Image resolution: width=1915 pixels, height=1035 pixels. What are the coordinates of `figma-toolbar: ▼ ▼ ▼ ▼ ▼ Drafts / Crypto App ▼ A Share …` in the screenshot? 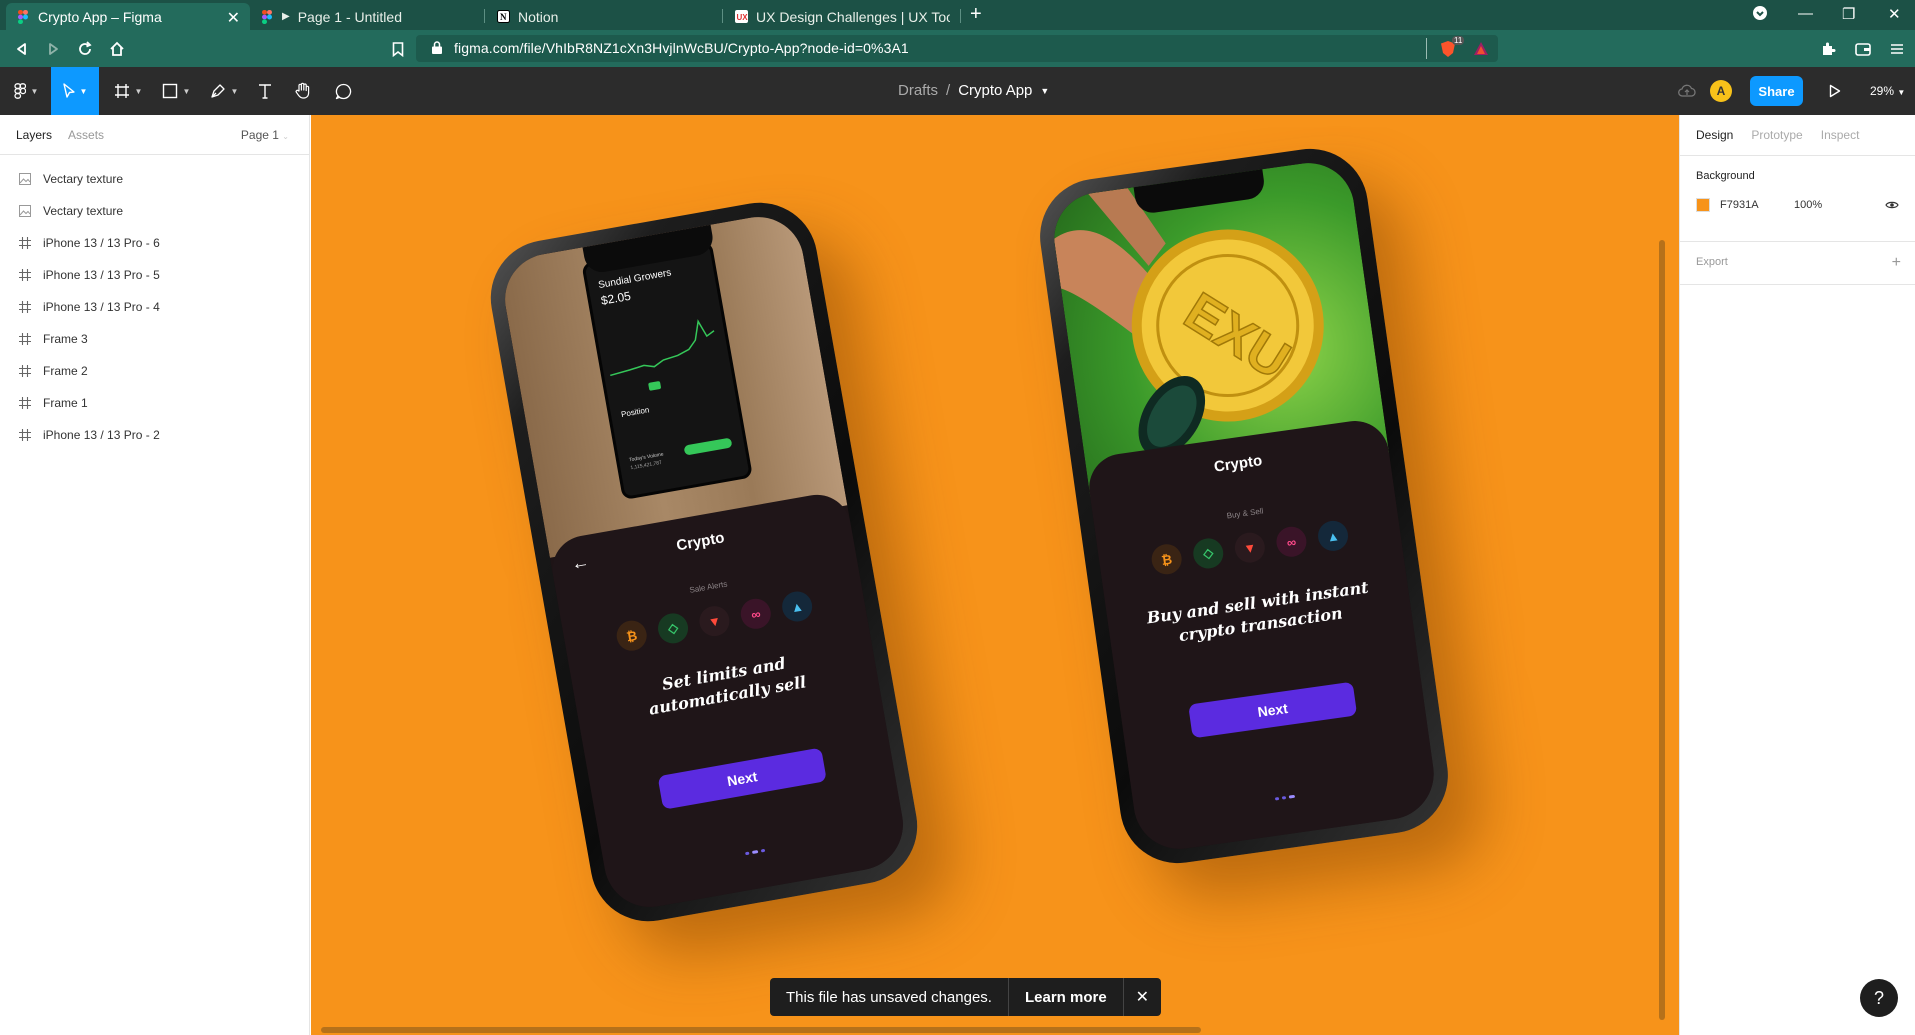 It's located at (957, 91).